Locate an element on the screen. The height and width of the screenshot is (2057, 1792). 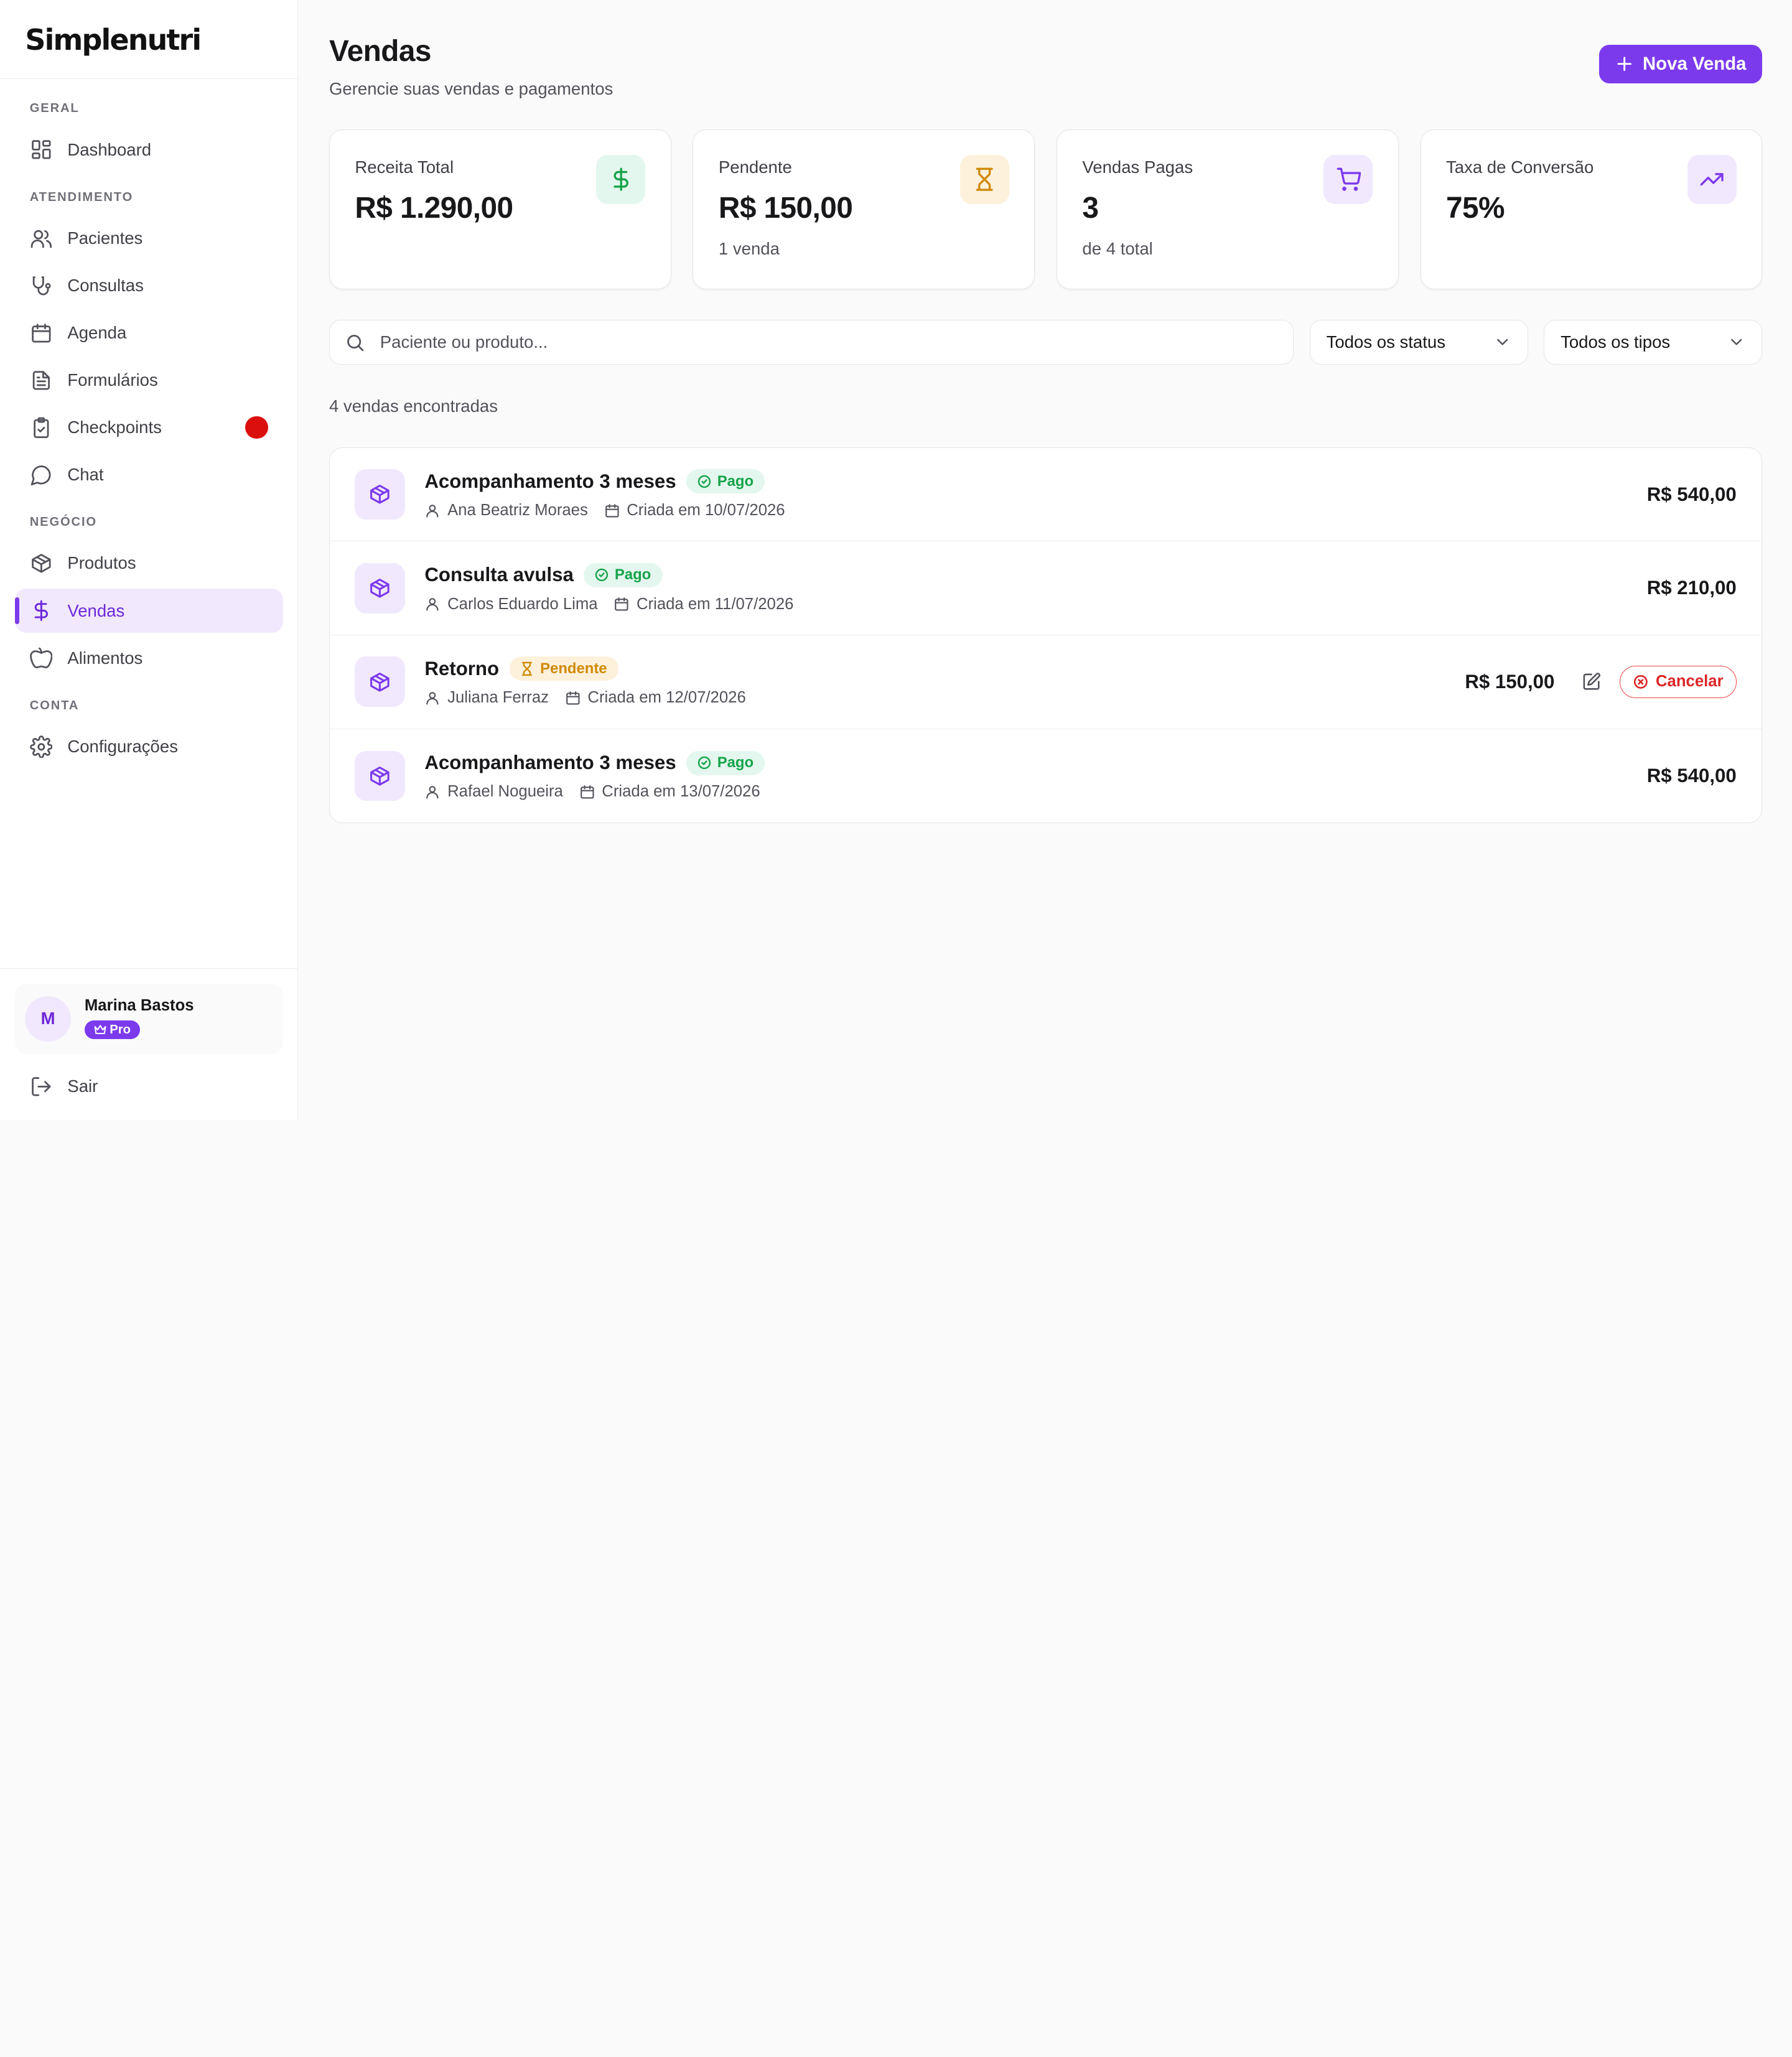
stat-card-pendente: Pendente R$ 150,00 1 venda is located at coordinates (864, 209).